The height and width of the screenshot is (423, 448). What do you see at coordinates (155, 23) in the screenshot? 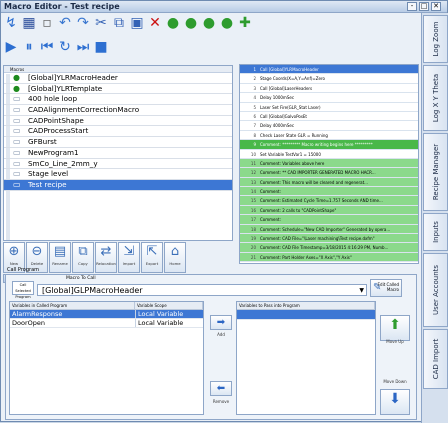
I see `delete-icon: ✕` at bounding box center [155, 23].